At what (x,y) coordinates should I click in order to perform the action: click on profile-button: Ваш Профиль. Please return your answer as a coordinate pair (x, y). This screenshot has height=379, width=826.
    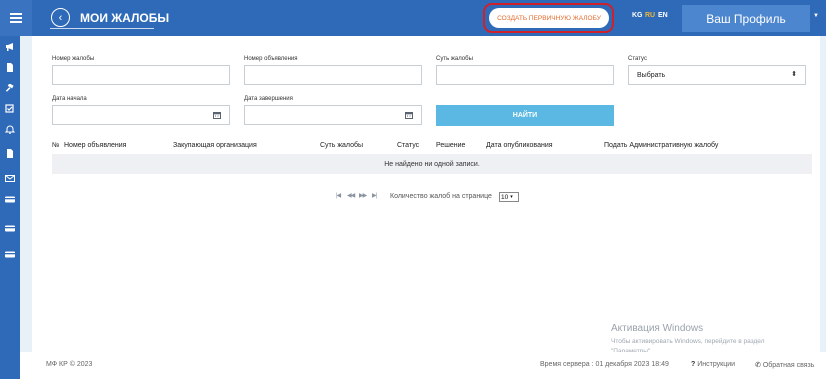
    Looking at the image, I should click on (746, 18).